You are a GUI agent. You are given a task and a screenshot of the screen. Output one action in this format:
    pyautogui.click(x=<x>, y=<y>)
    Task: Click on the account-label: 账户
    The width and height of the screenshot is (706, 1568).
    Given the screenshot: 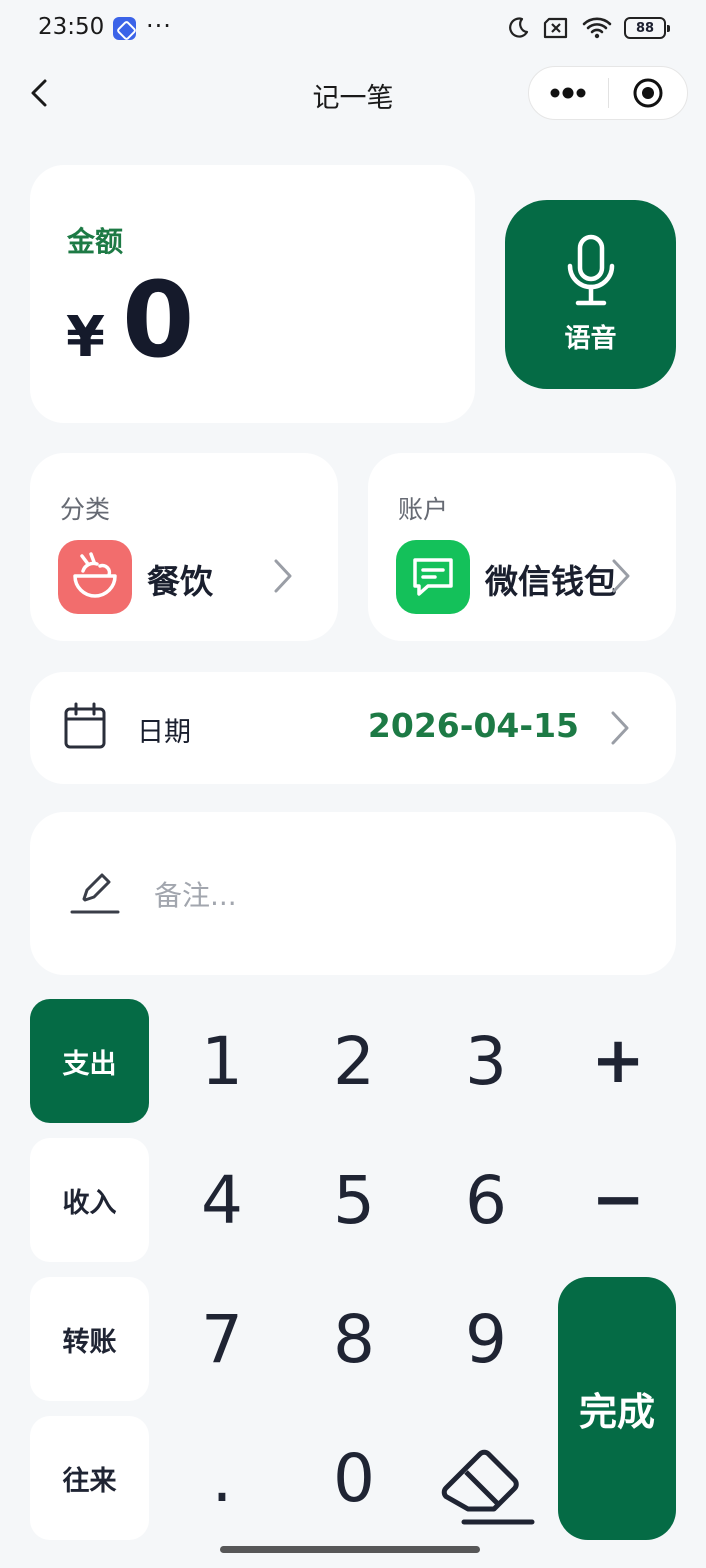 What is the action you would take?
    pyautogui.click(x=423, y=509)
    